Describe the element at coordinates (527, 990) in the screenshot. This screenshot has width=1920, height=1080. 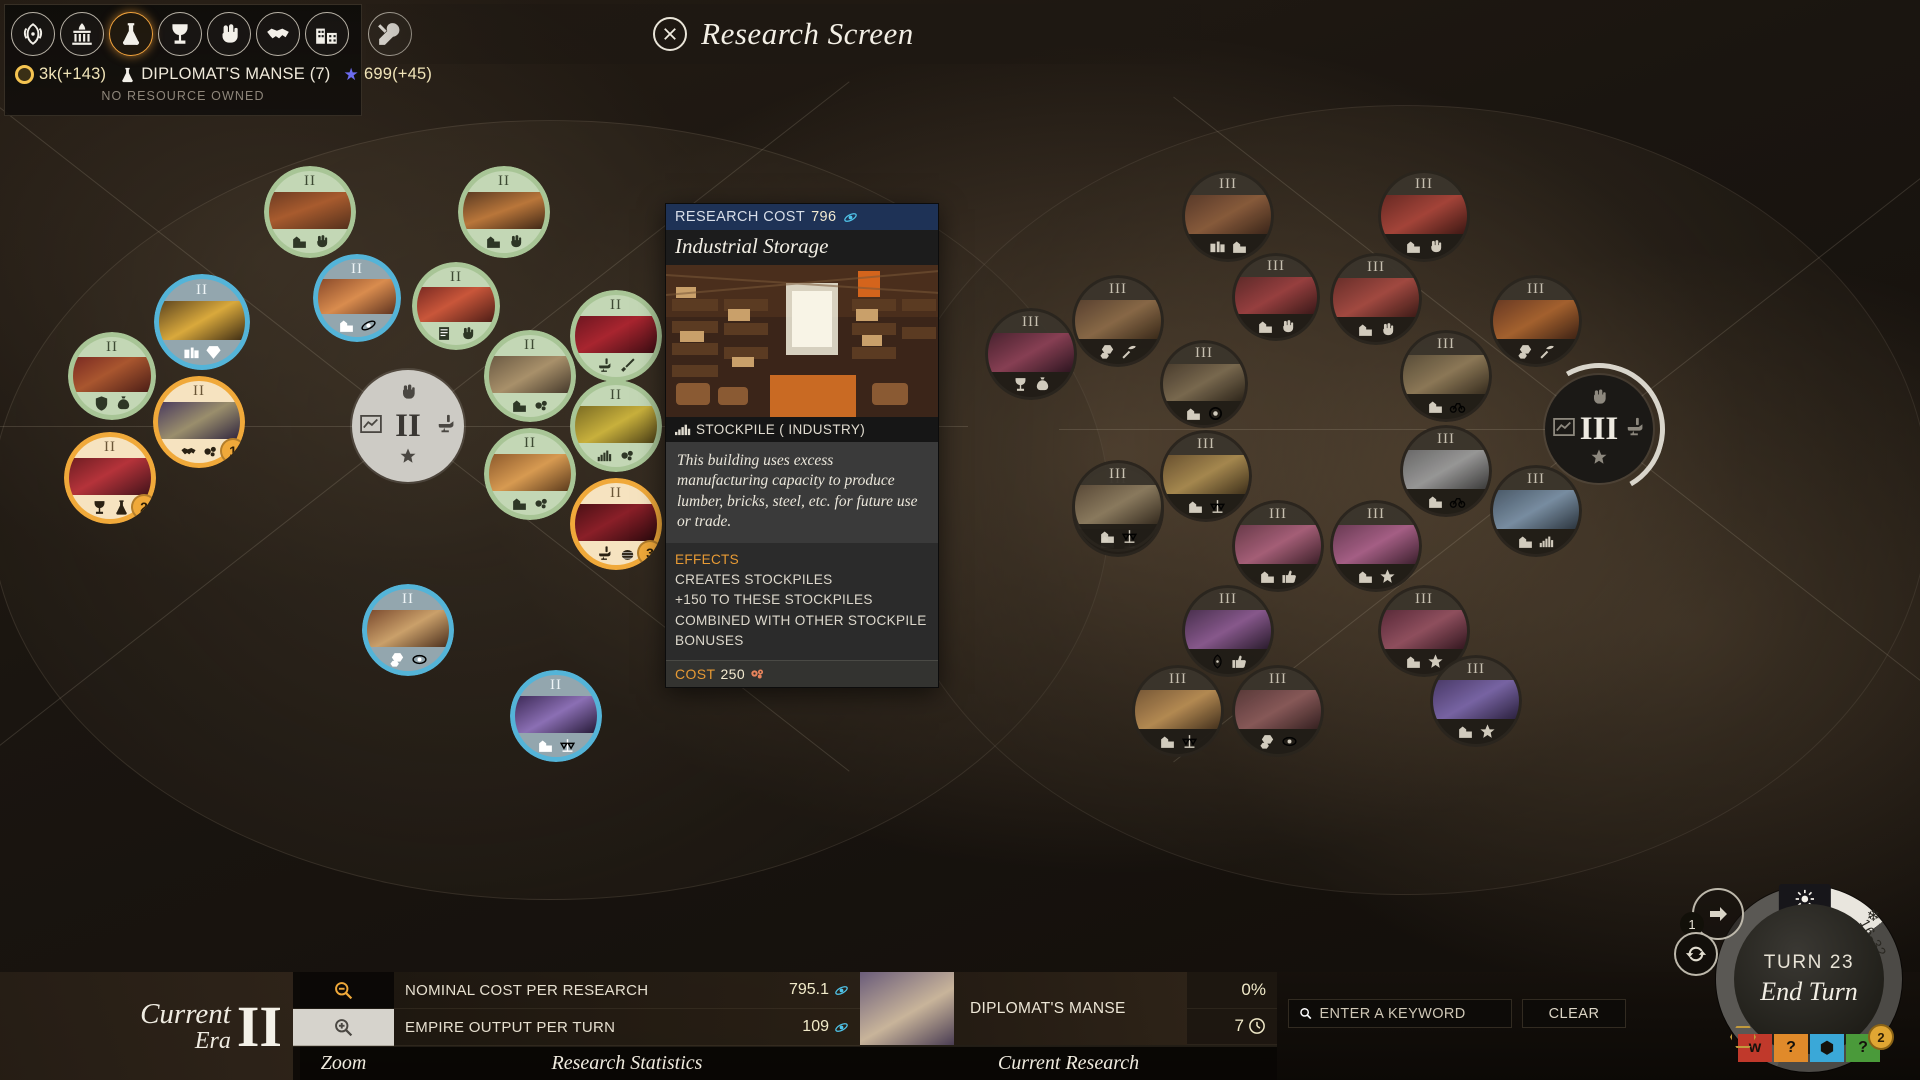
I see `stat-label: NOMINAL COST PER RESEARCH` at that location.